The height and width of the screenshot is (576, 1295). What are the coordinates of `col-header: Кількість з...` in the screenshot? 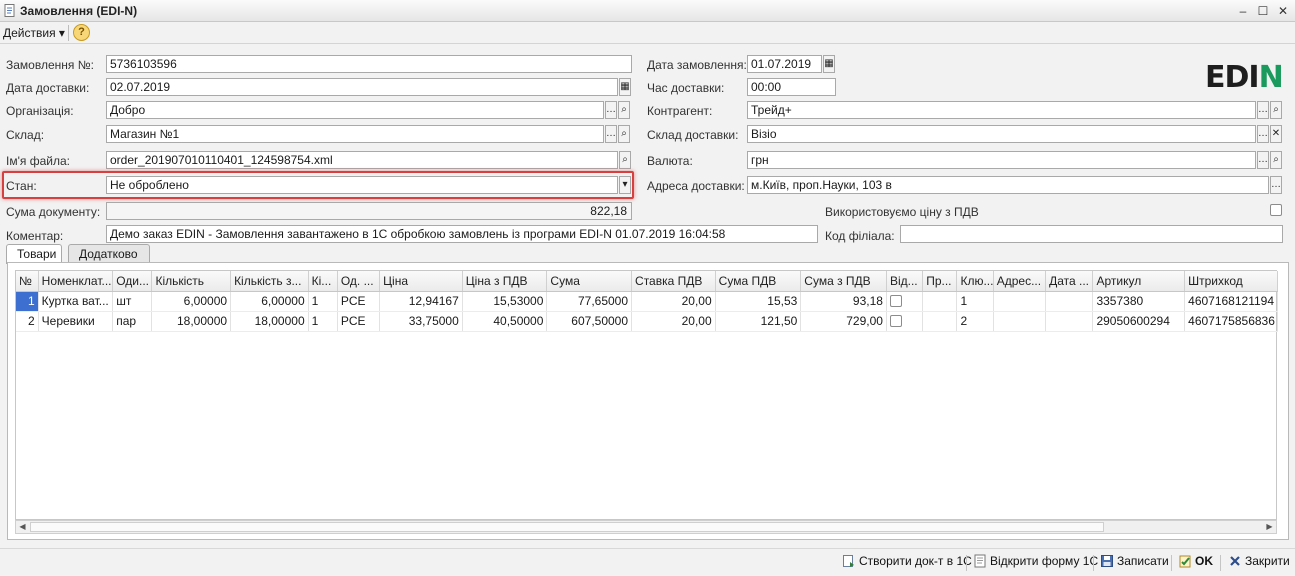 It's located at (269, 281).